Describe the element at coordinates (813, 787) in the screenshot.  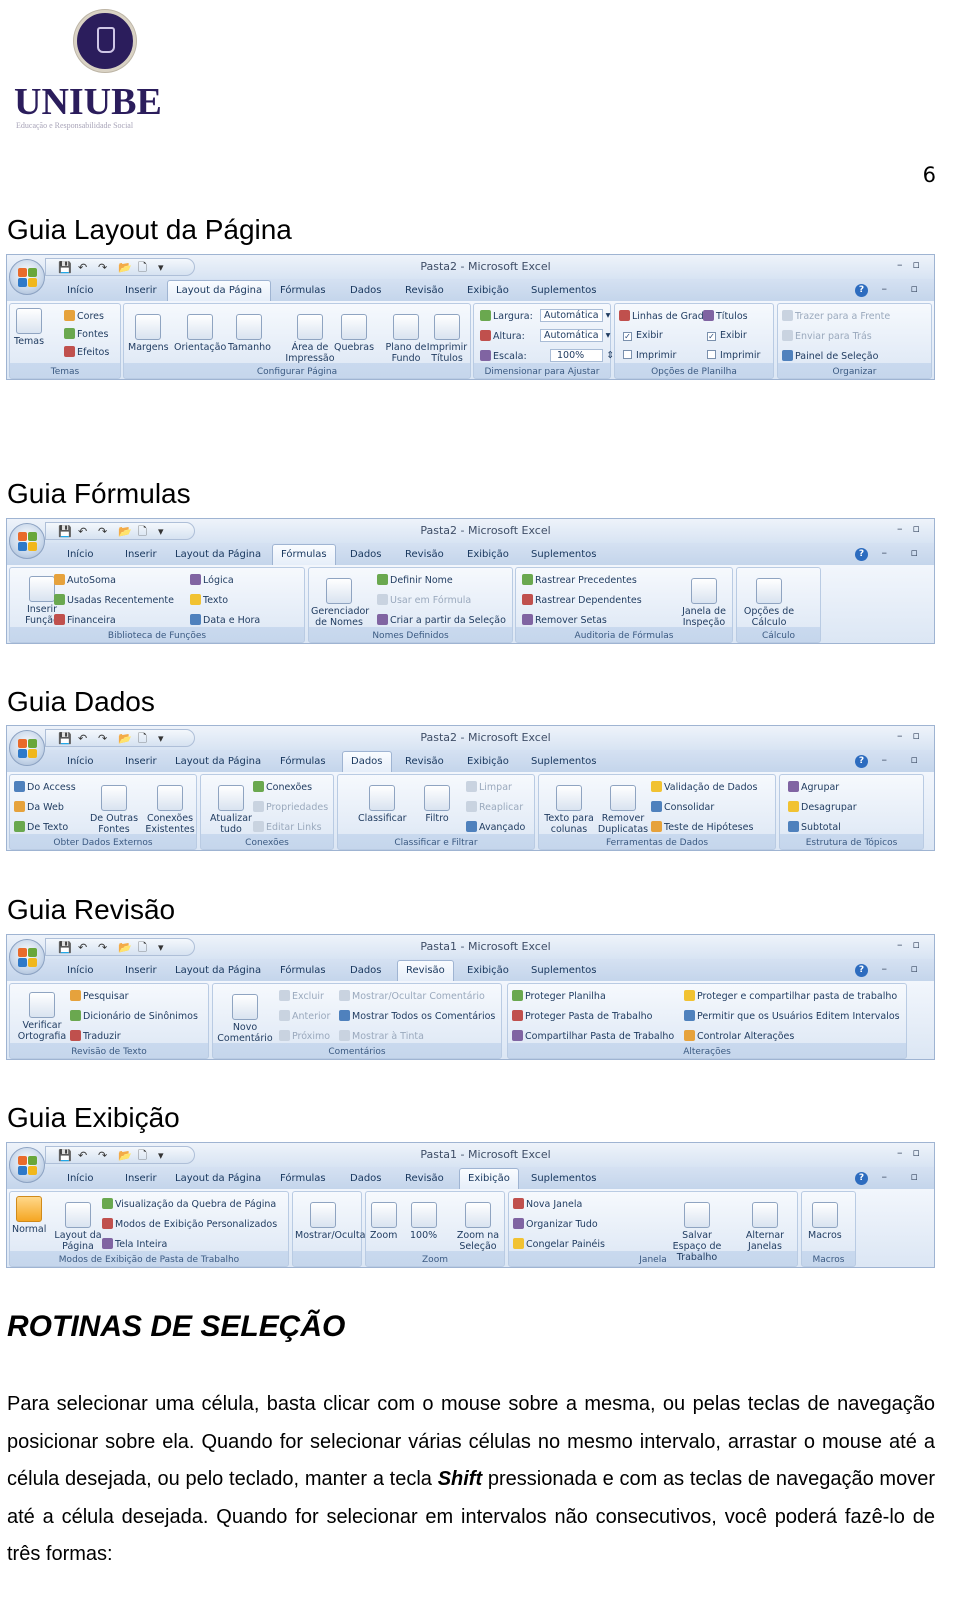
I see `agrupar-button: Agrupar` at that location.